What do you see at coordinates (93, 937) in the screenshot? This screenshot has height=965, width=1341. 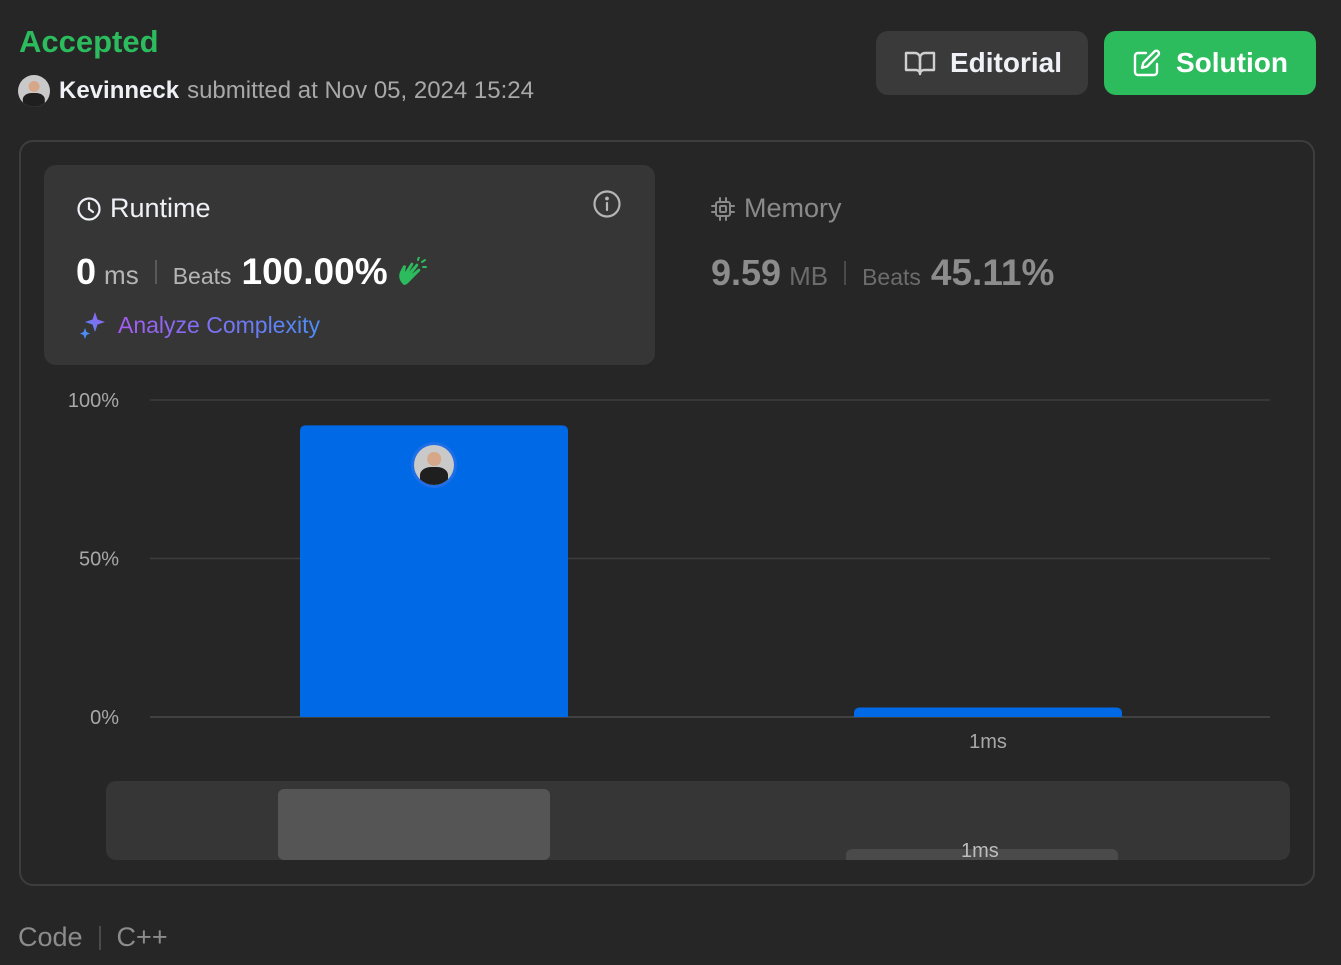 I see `code-header: Code C++` at bounding box center [93, 937].